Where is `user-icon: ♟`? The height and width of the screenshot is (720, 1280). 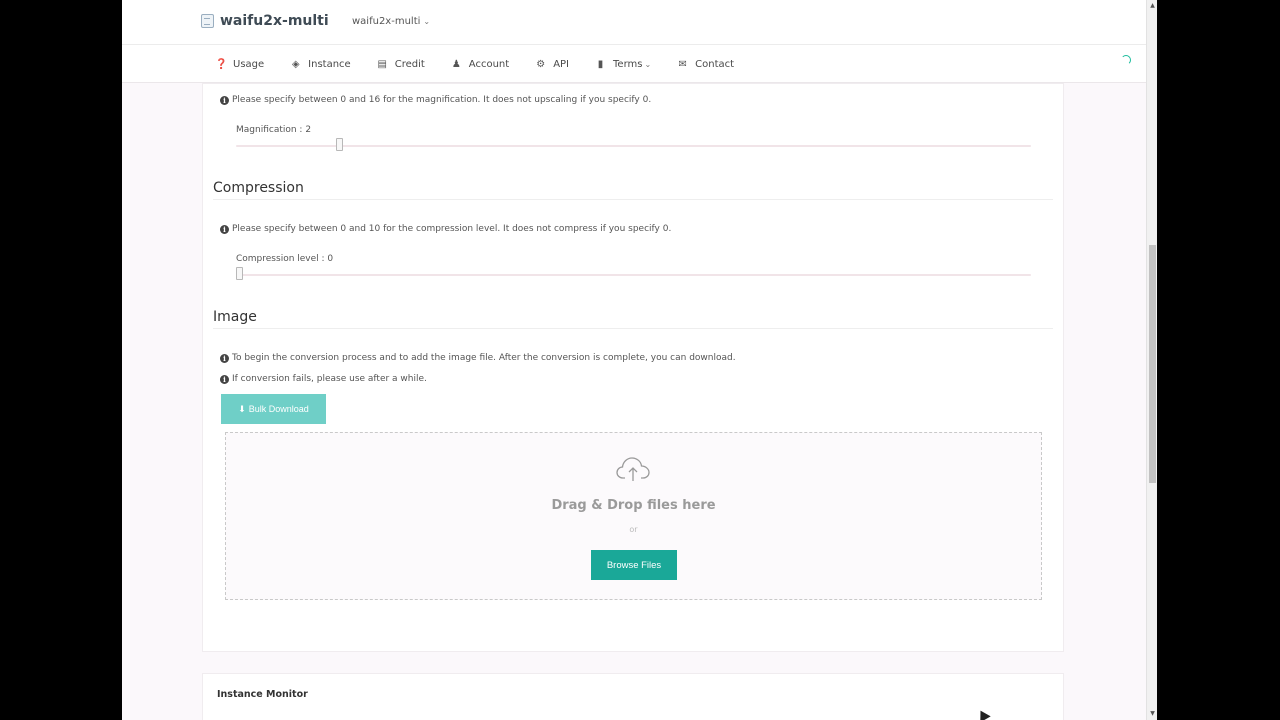 user-icon: ♟ is located at coordinates (456, 64).